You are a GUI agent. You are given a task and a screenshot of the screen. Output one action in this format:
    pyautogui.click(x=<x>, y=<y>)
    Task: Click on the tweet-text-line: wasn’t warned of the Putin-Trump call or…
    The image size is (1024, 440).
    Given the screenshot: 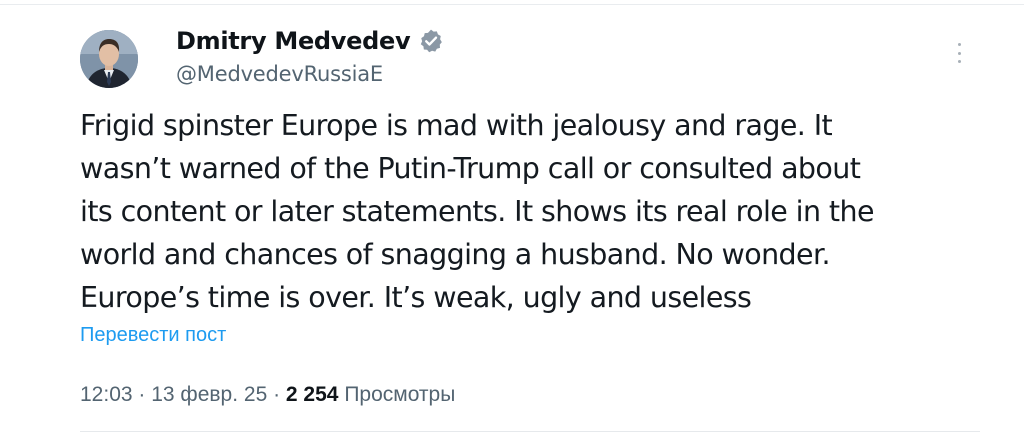 What is the action you would take?
    pyautogui.click(x=470, y=168)
    